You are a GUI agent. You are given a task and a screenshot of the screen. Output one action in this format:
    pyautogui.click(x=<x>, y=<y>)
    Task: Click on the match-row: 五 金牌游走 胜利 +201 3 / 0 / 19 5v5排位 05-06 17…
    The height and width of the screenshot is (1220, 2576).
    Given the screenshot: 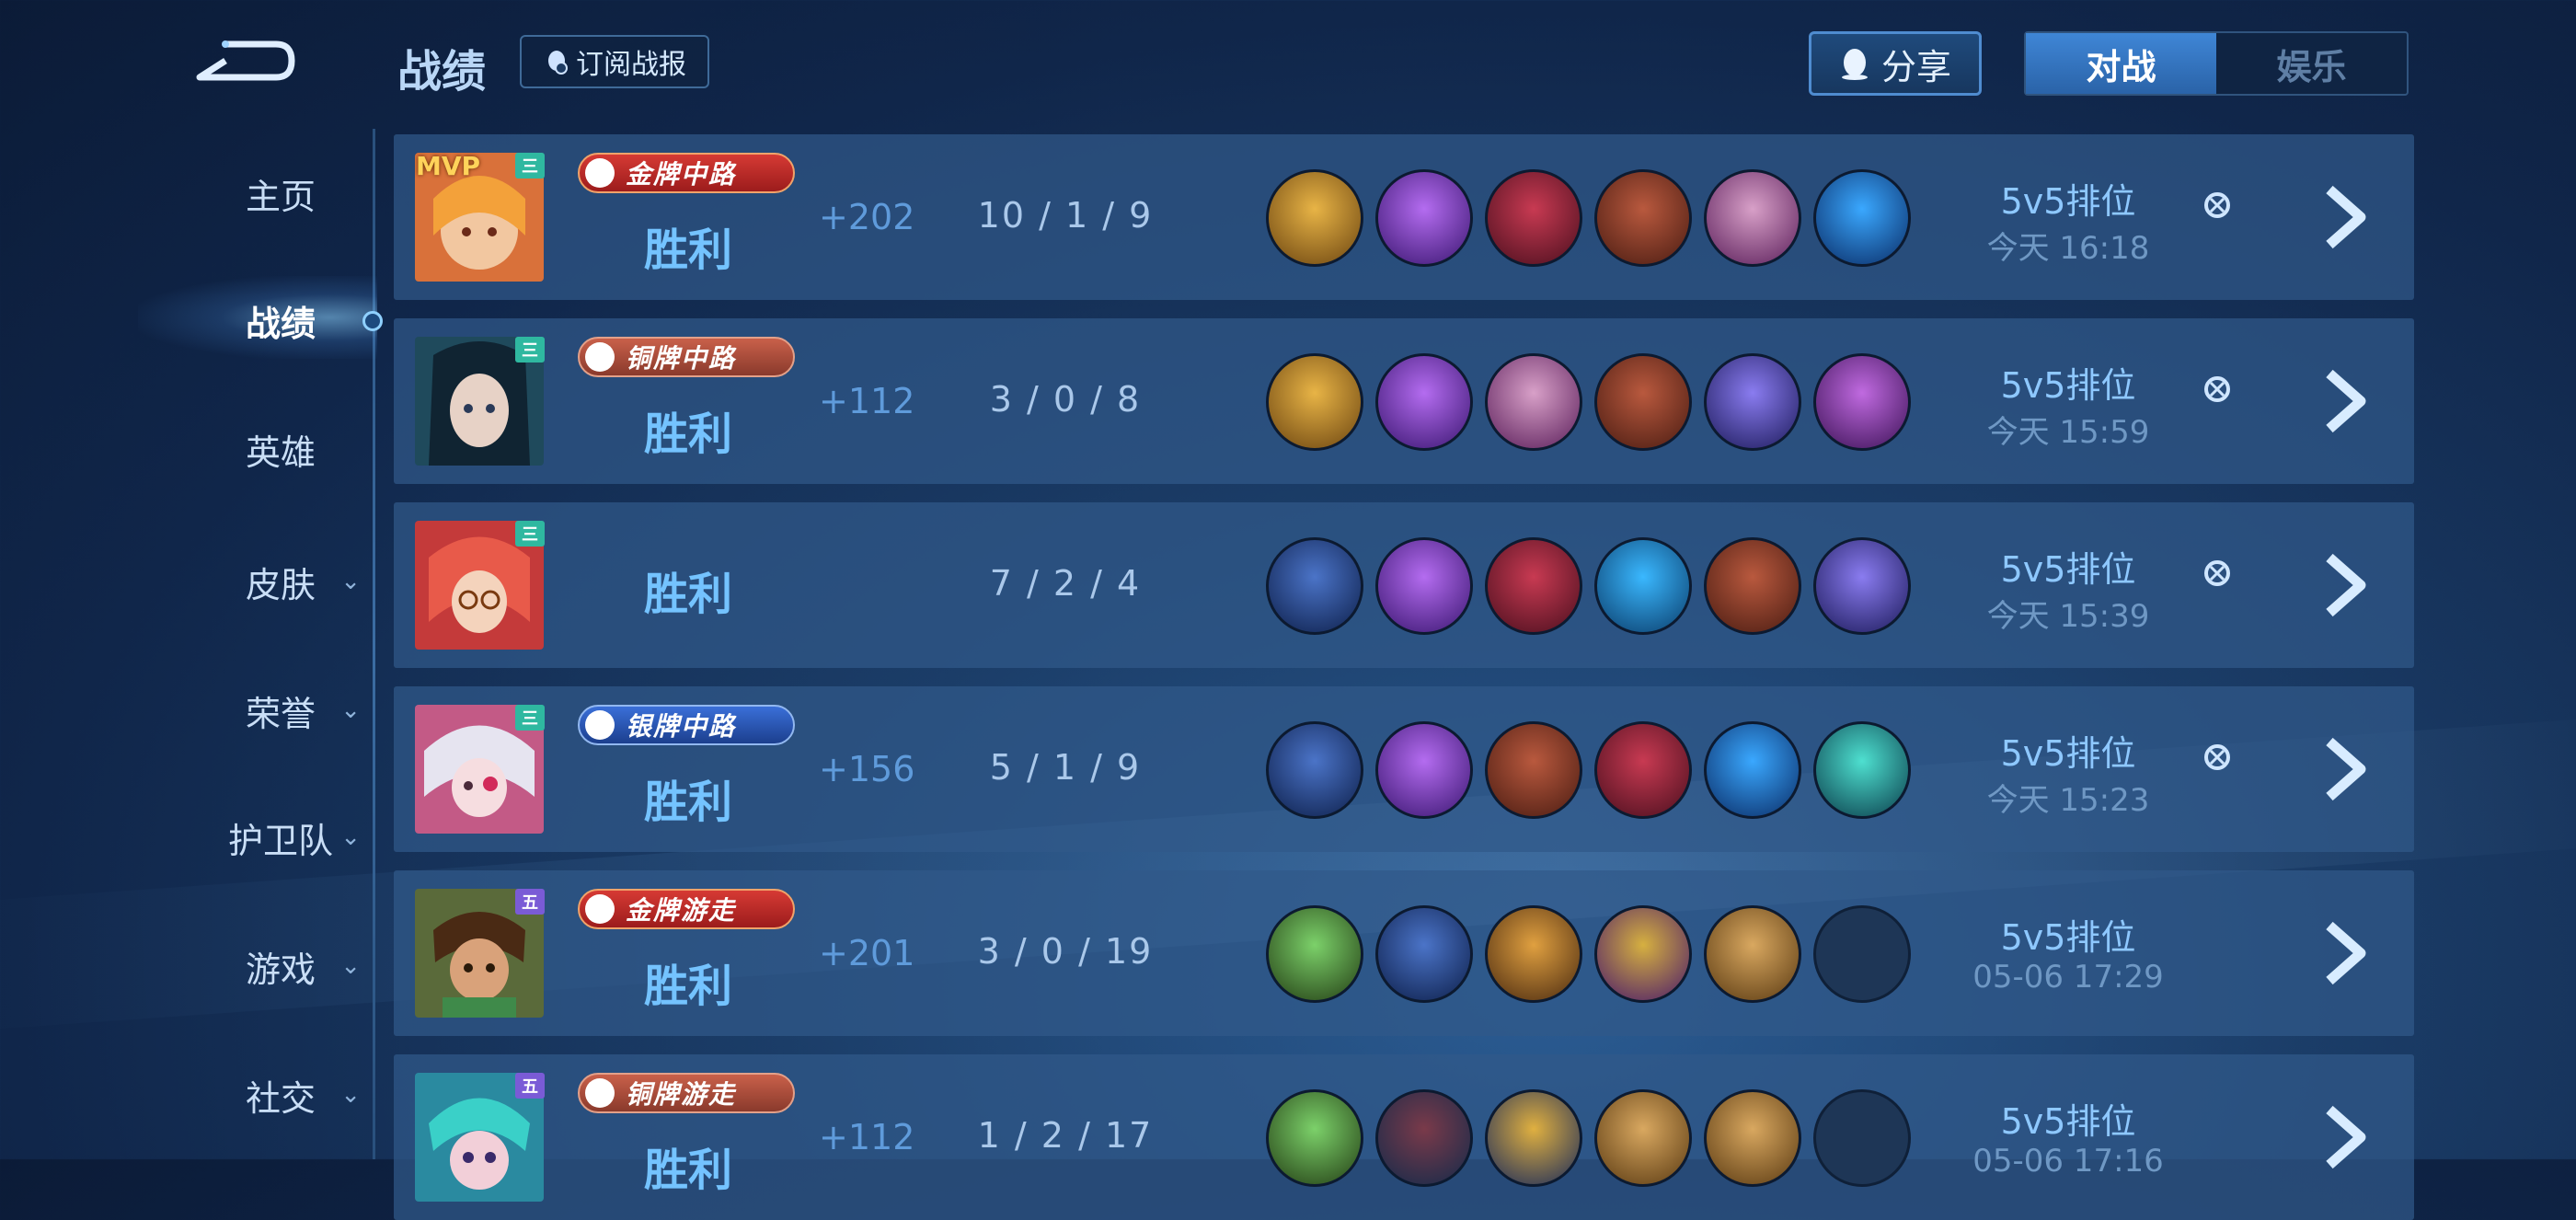 What is the action you would take?
    pyautogui.click(x=1404, y=953)
    